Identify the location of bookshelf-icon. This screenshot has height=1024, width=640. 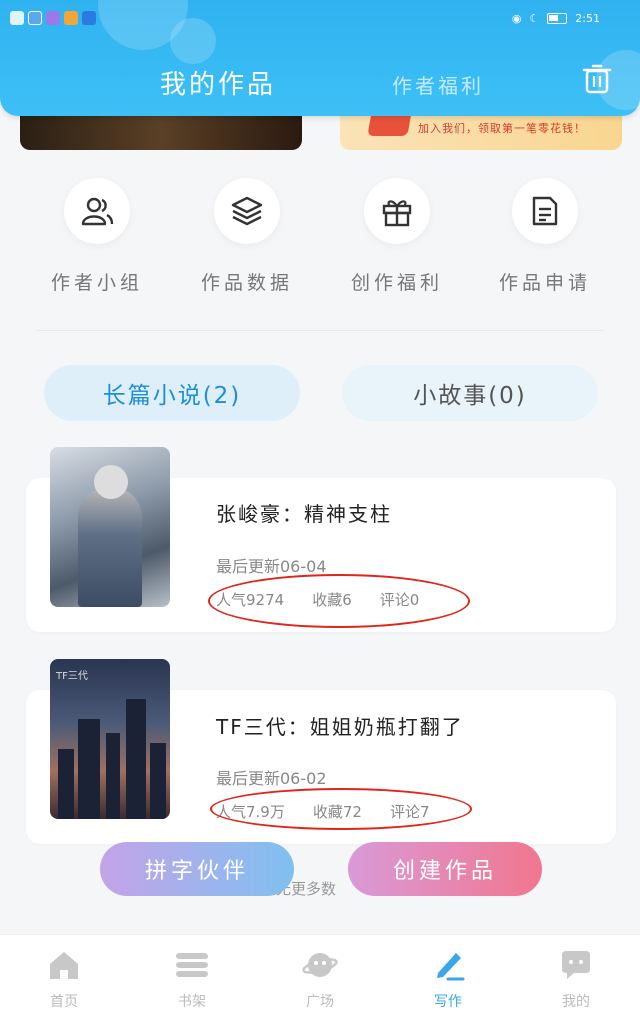
(192, 965).